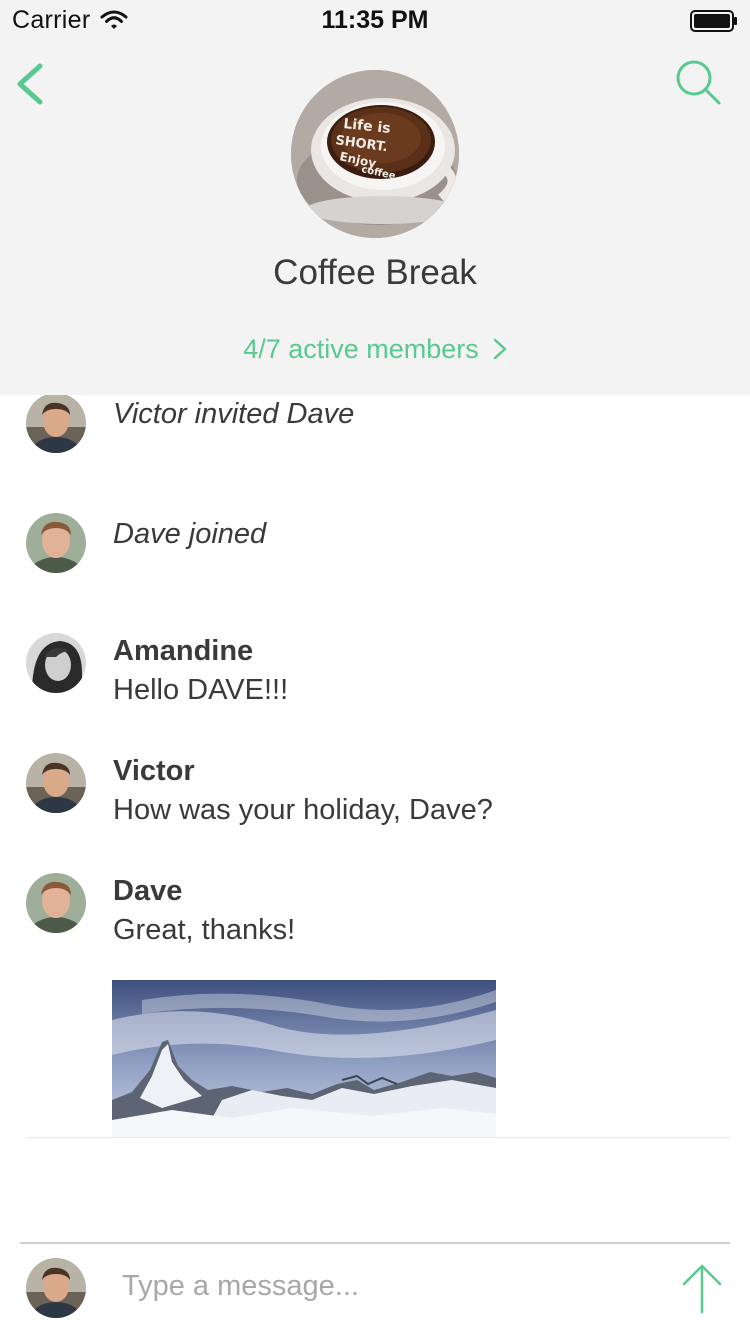  I want to click on timeline-notice: Victor invited Dave, so click(375, 435).